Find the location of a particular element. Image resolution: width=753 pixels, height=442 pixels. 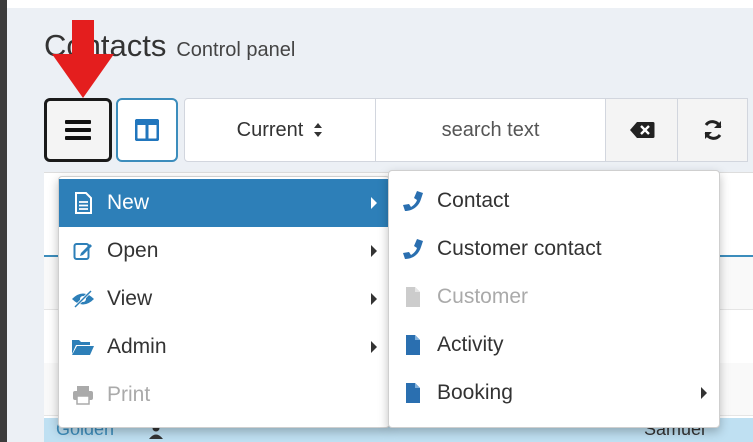

clear-search-button is located at coordinates (642, 130).